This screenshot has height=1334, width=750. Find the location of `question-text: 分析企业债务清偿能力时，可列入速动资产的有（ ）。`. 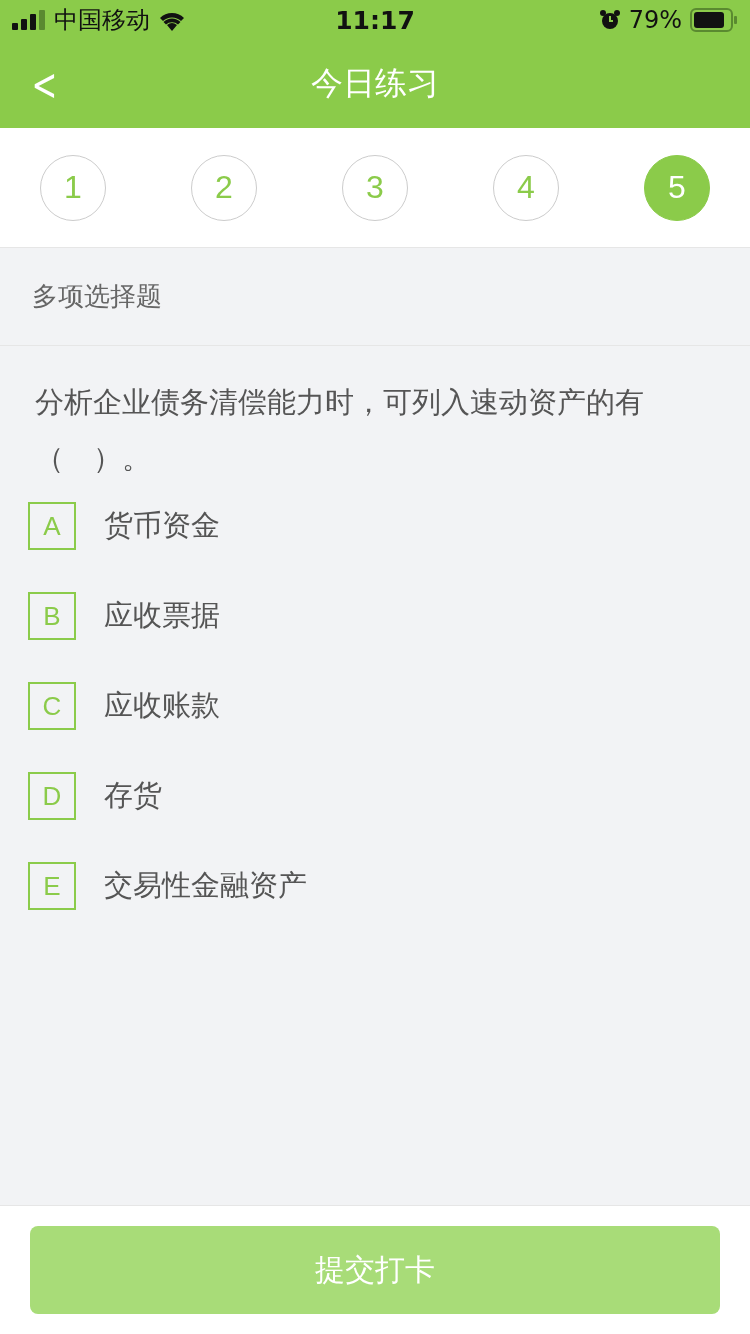

question-text: 分析企业债务清偿能力时，可列入速动资产的有（ ）。 is located at coordinates (339, 430).